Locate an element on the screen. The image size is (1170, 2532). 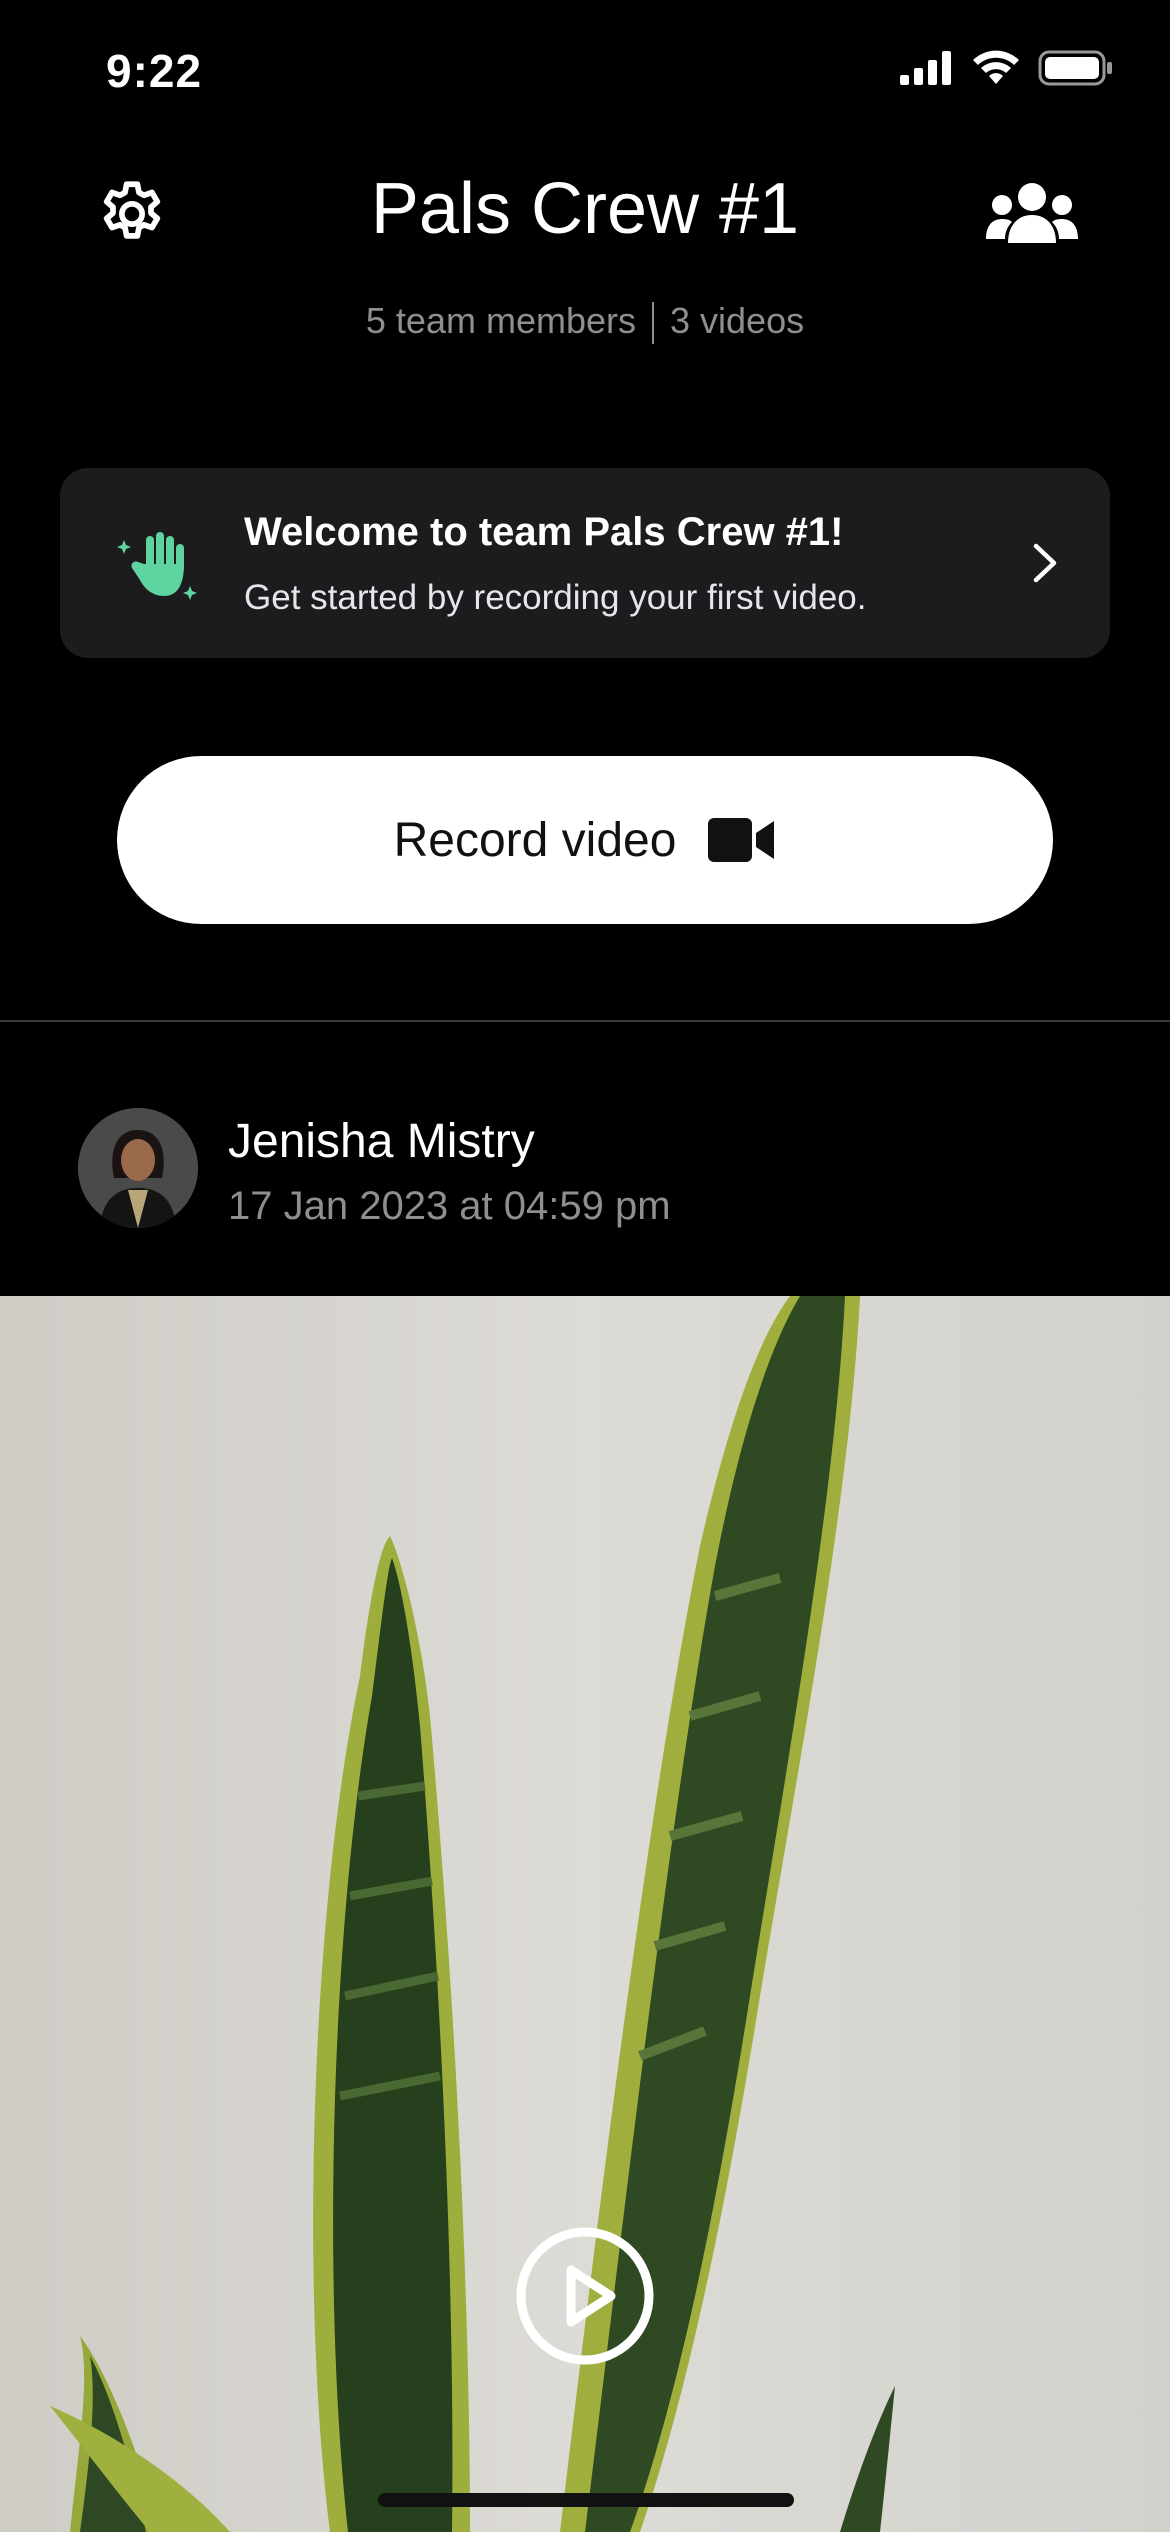
video-camera-icon is located at coordinates (741, 840).